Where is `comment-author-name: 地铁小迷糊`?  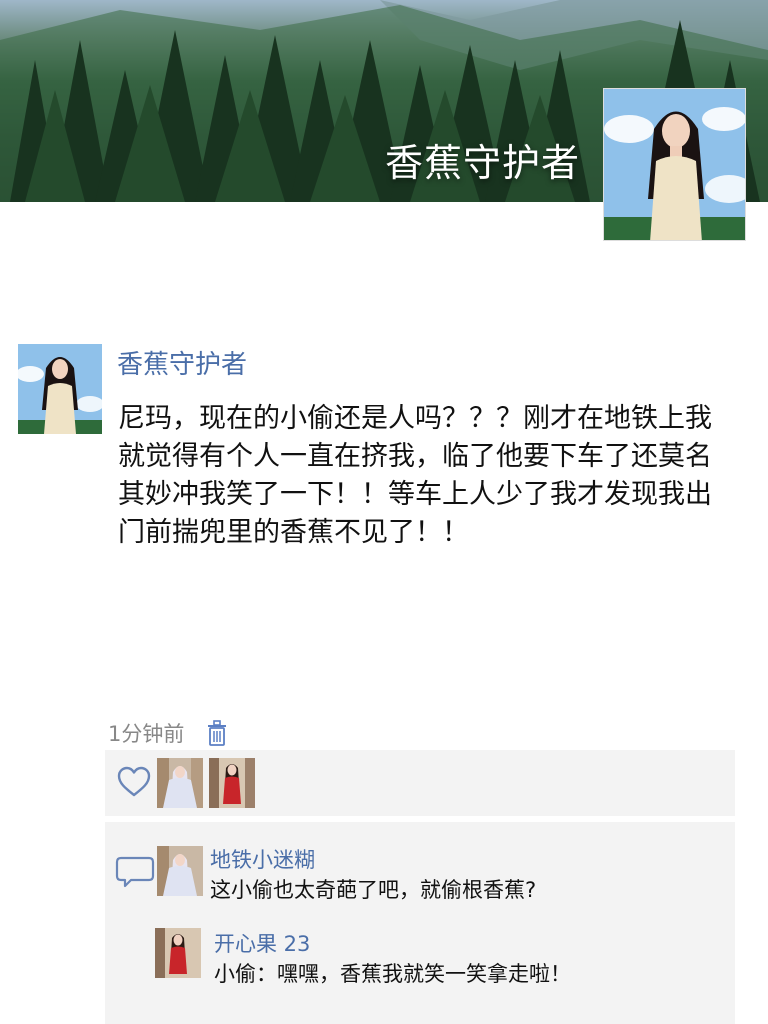 comment-author-name: 地铁小迷糊 is located at coordinates (262, 859).